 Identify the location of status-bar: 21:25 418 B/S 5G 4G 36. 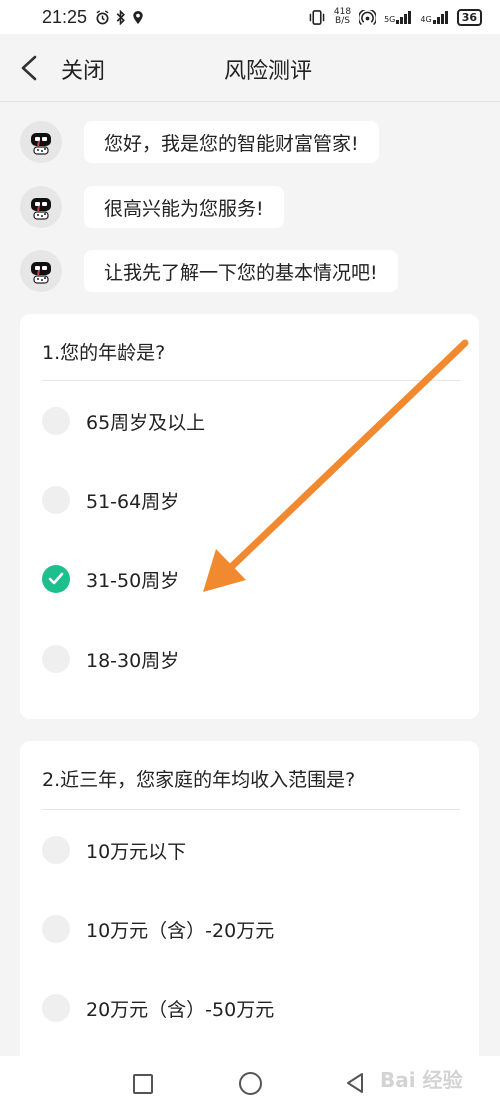
(250, 17).